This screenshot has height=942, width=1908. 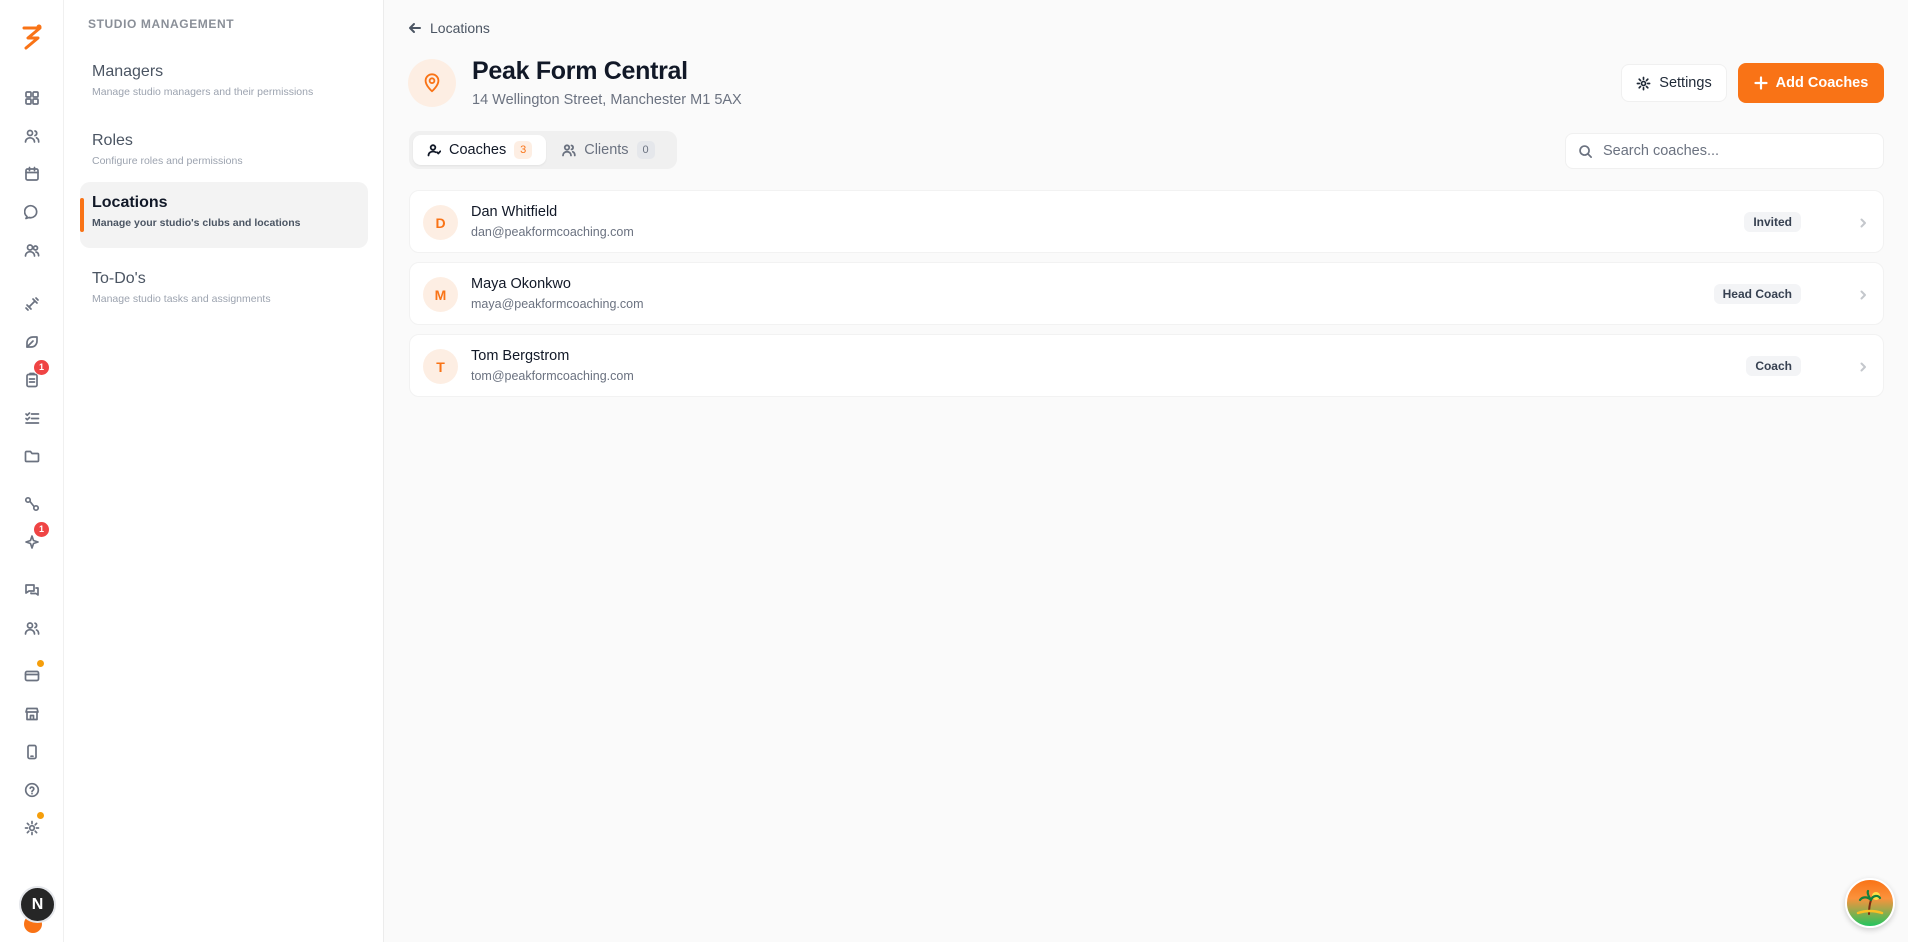 What do you see at coordinates (434, 150) in the screenshot?
I see `user-coach-icon` at bounding box center [434, 150].